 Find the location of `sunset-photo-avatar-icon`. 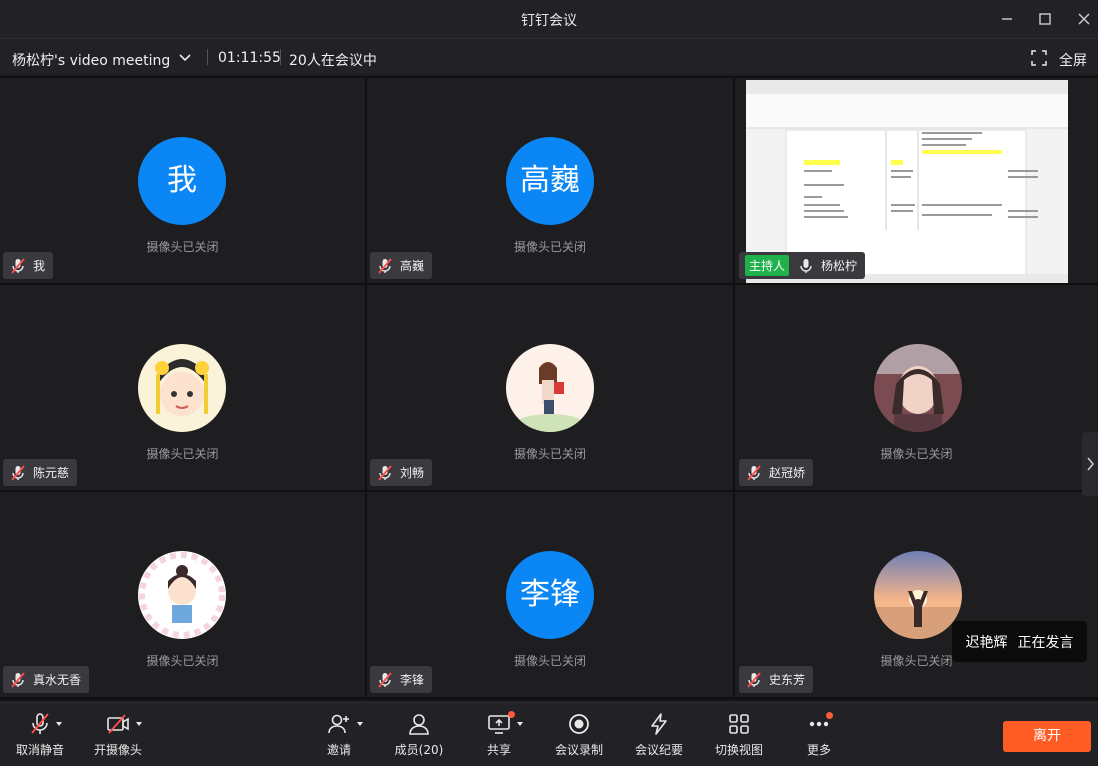

sunset-photo-avatar-icon is located at coordinates (918, 595).